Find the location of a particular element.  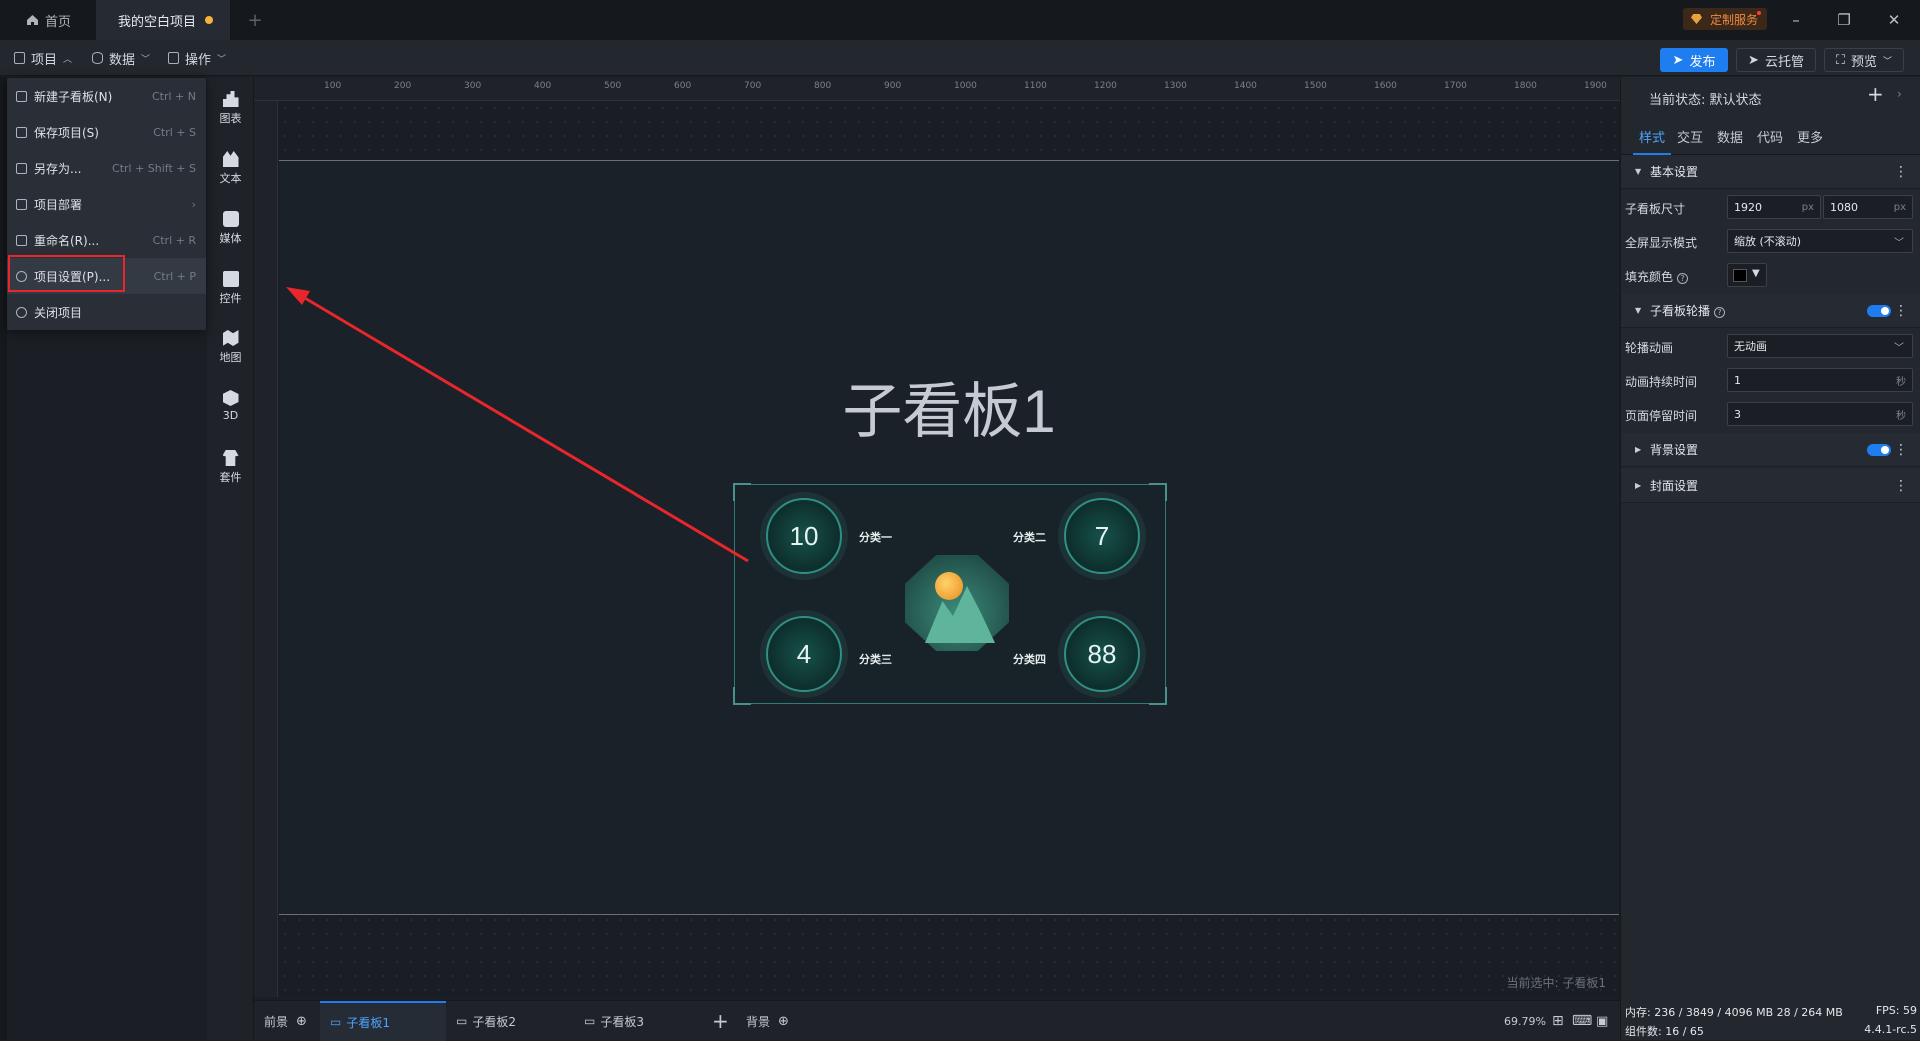

tool-media: 媒体 is located at coordinates (230, 236).